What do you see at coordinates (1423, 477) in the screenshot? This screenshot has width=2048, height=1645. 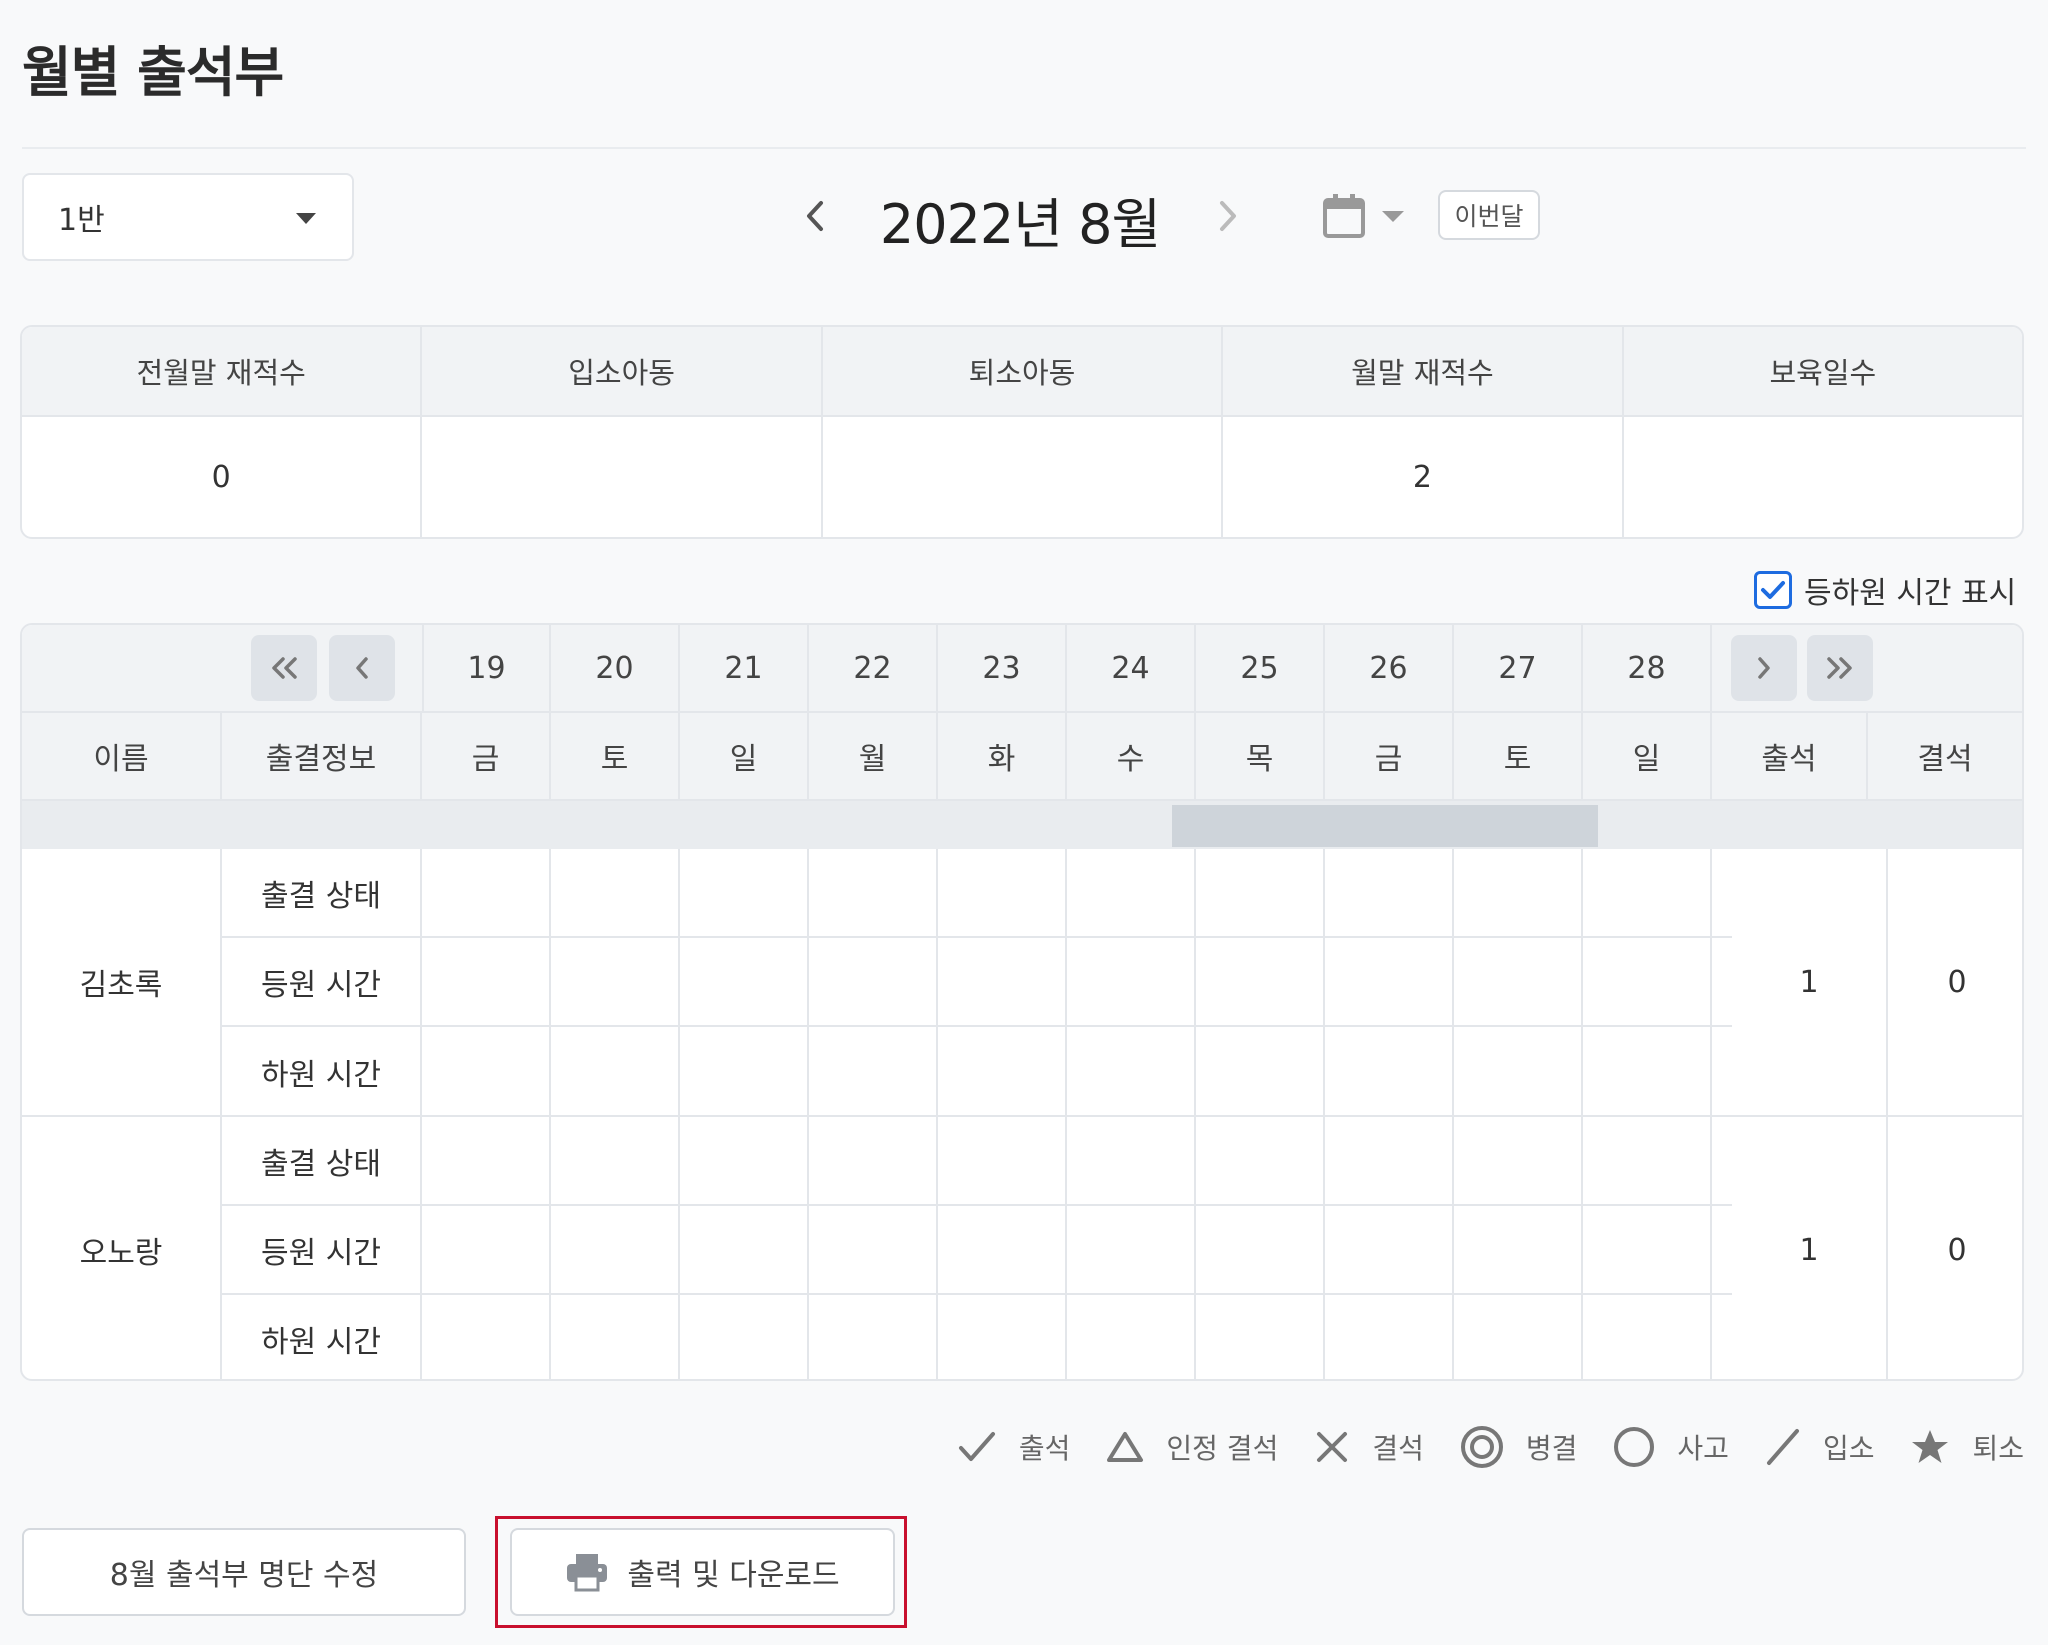 I see `summary-value: 2` at bounding box center [1423, 477].